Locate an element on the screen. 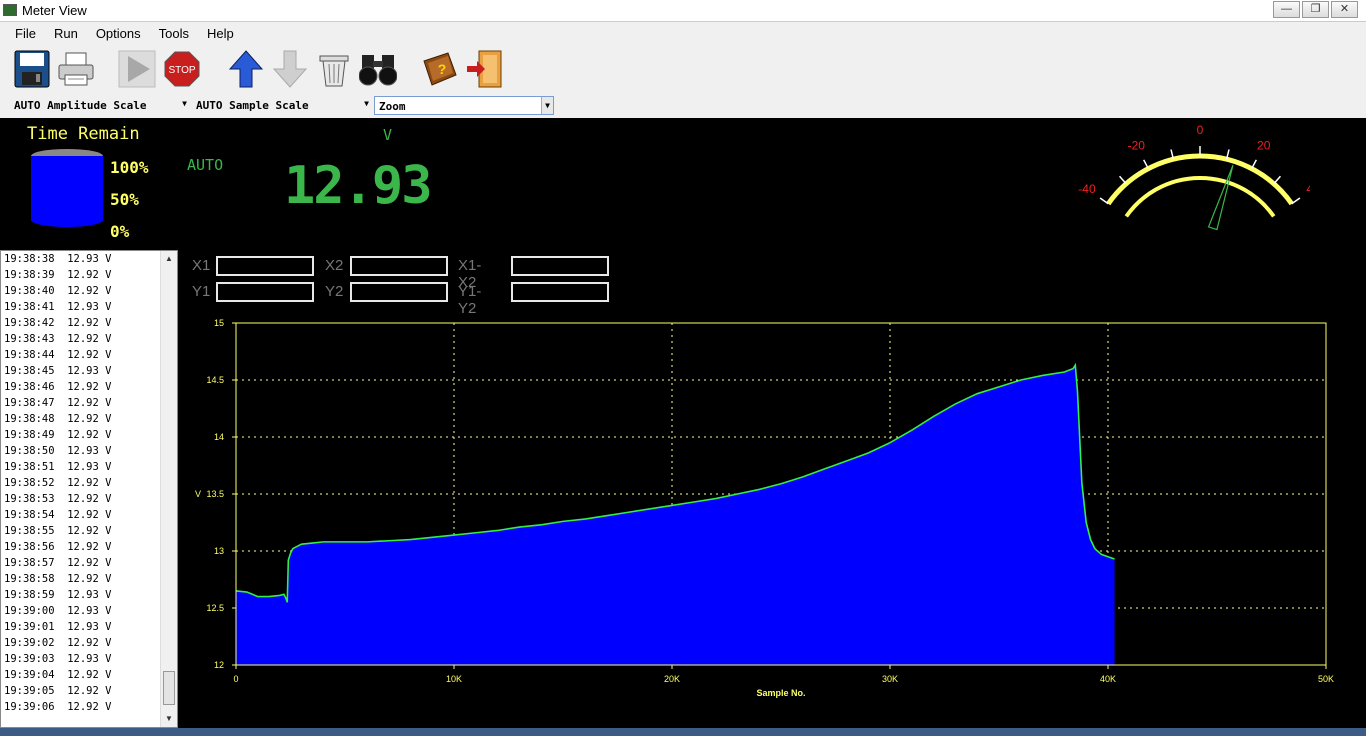 This screenshot has width=1366, height=736. find-button is located at coordinates (378, 69).